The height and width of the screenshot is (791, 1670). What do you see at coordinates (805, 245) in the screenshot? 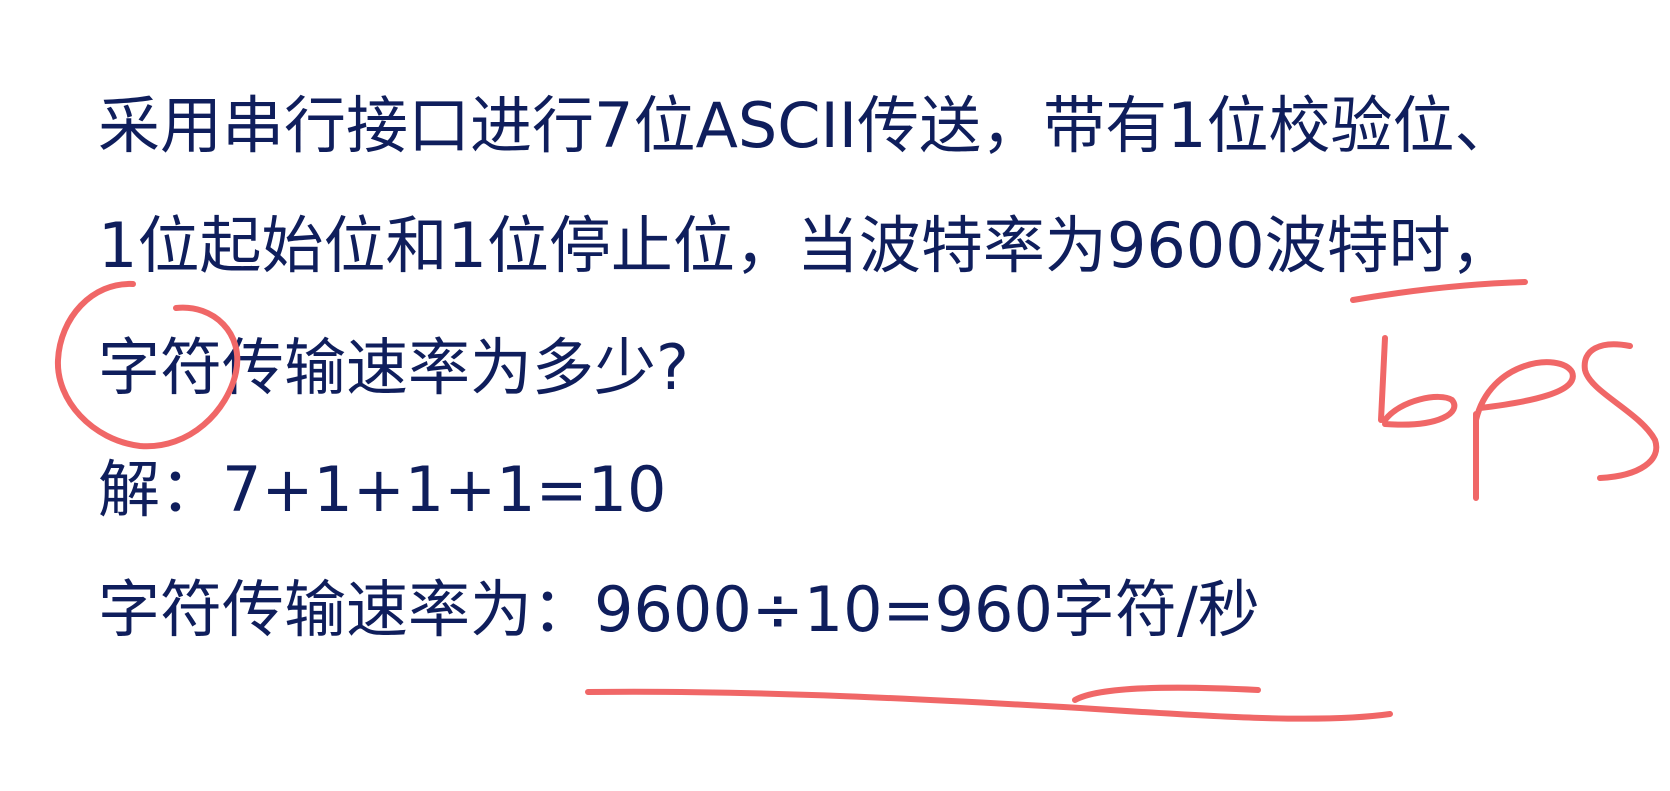
I see `question-line-2: 1位起始位和1位停止位，当波特率为9600波特时，` at bounding box center [805, 245].